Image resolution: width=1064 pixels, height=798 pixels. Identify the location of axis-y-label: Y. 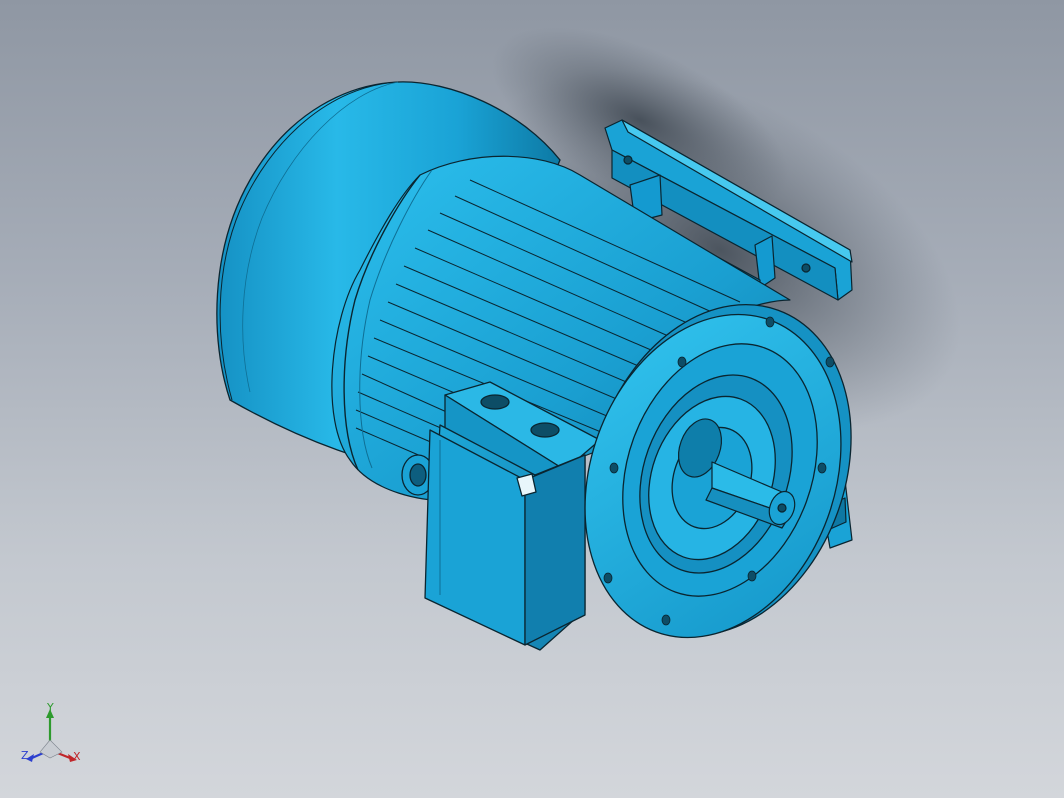
(50, 707).